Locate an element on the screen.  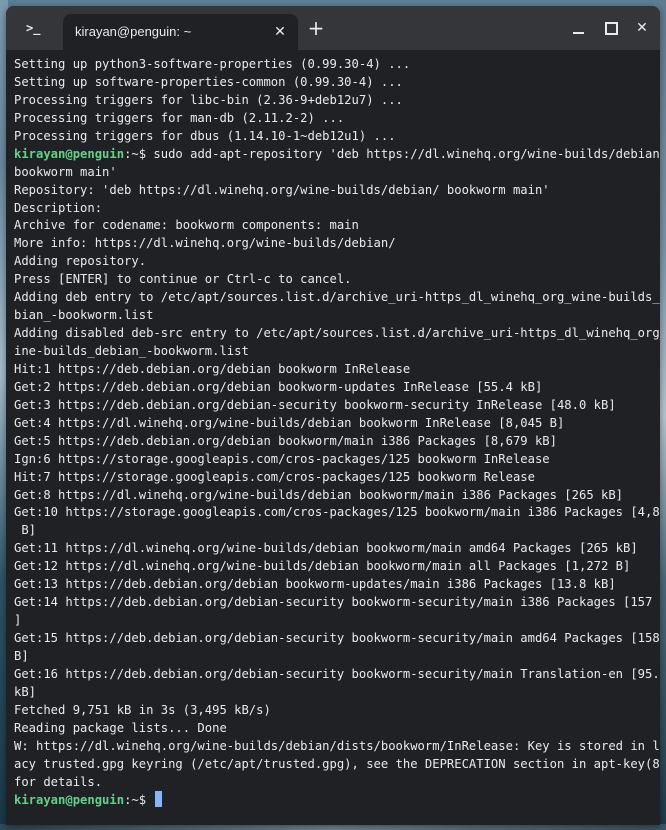
close-window-button: ✕ is located at coordinates (642, 28).